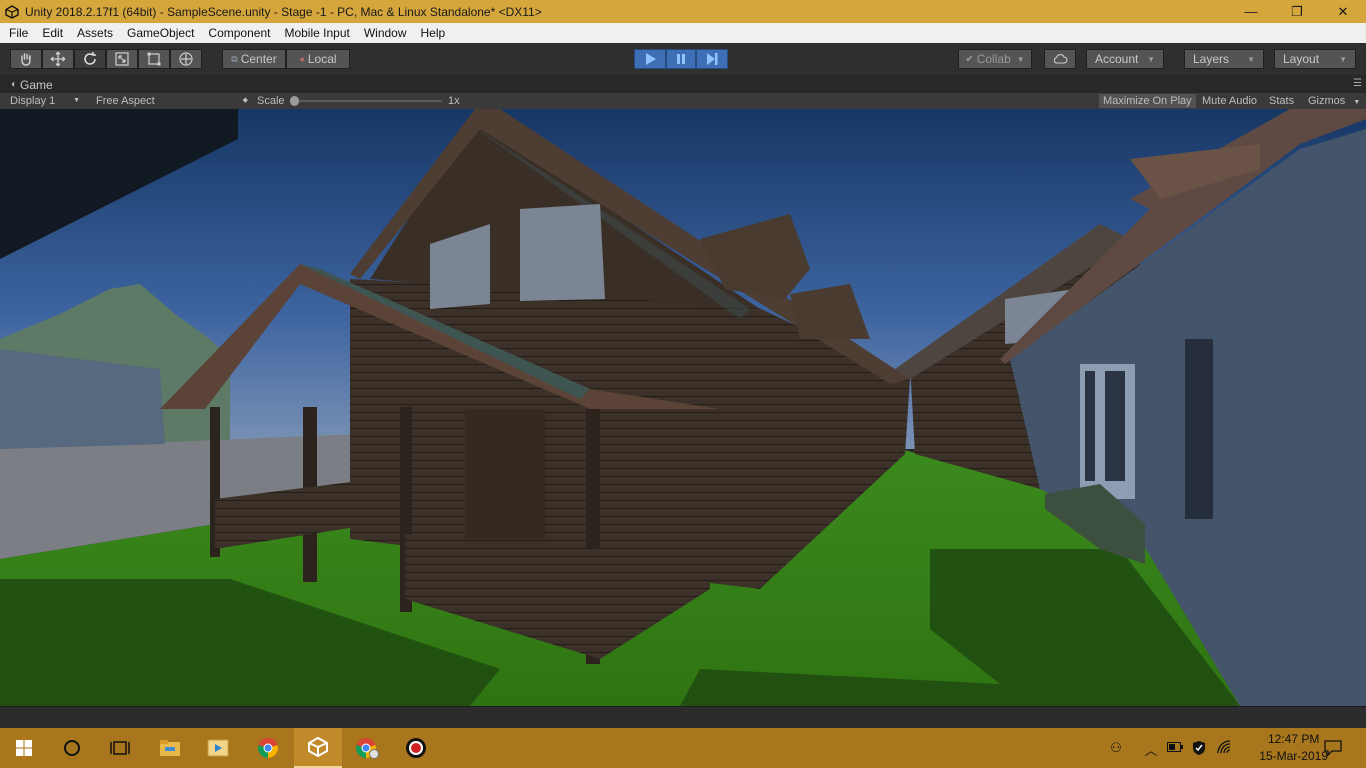  What do you see at coordinates (268, 748) in the screenshot?
I see `chrome-icon` at bounding box center [268, 748].